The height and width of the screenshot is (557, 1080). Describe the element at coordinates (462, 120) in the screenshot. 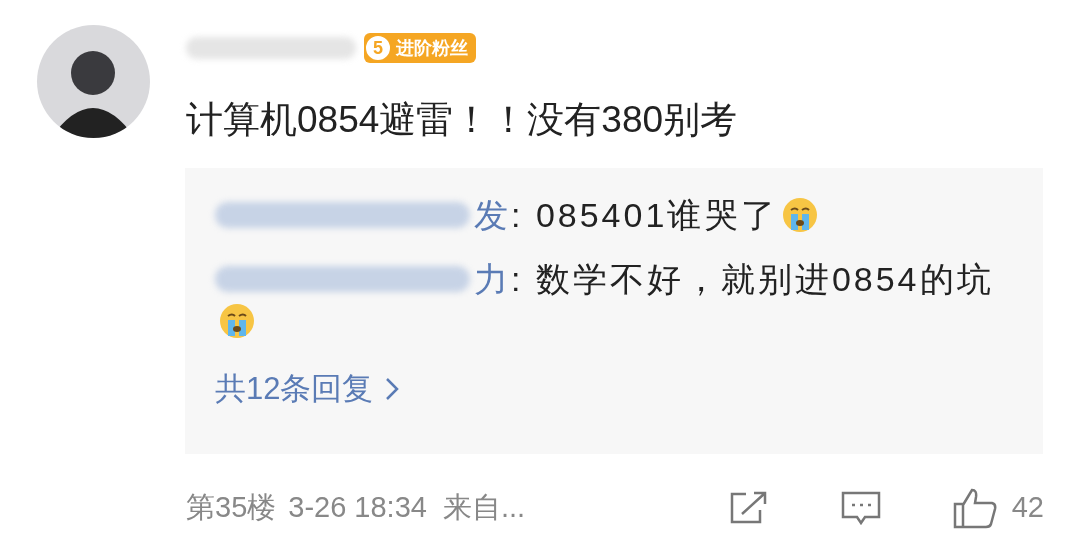

I see `comment-text: 计算机0854避雷！！没有380别考` at that location.